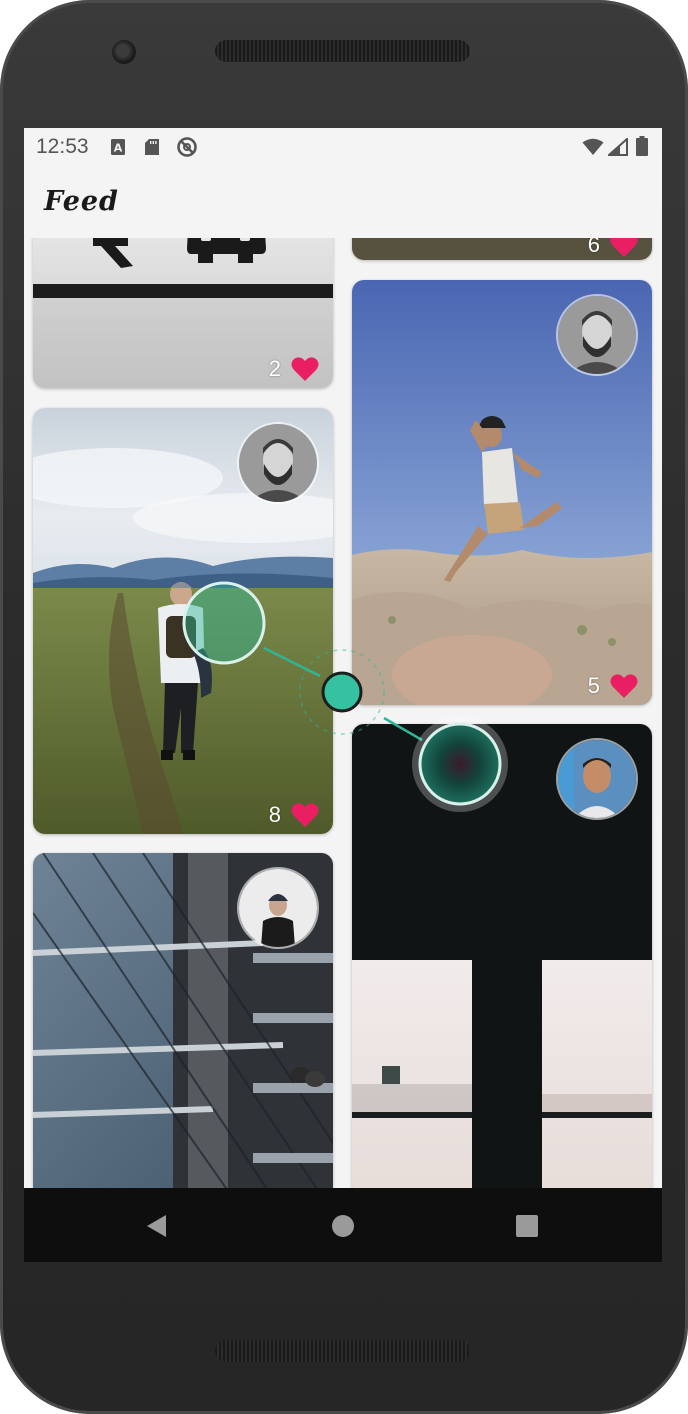  I want to click on man-beanie-avatar, so click(278, 908).